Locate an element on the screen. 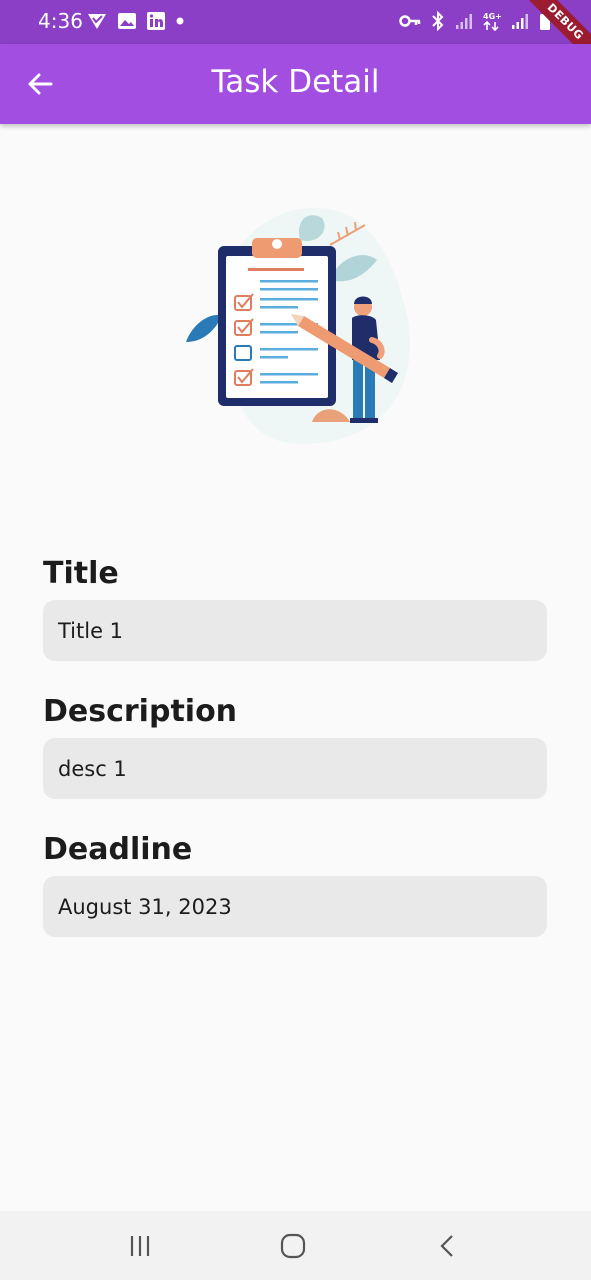 The height and width of the screenshot is (1280, 591). deadline-field: August 31, 2023 is located at coordinates (295, 906).